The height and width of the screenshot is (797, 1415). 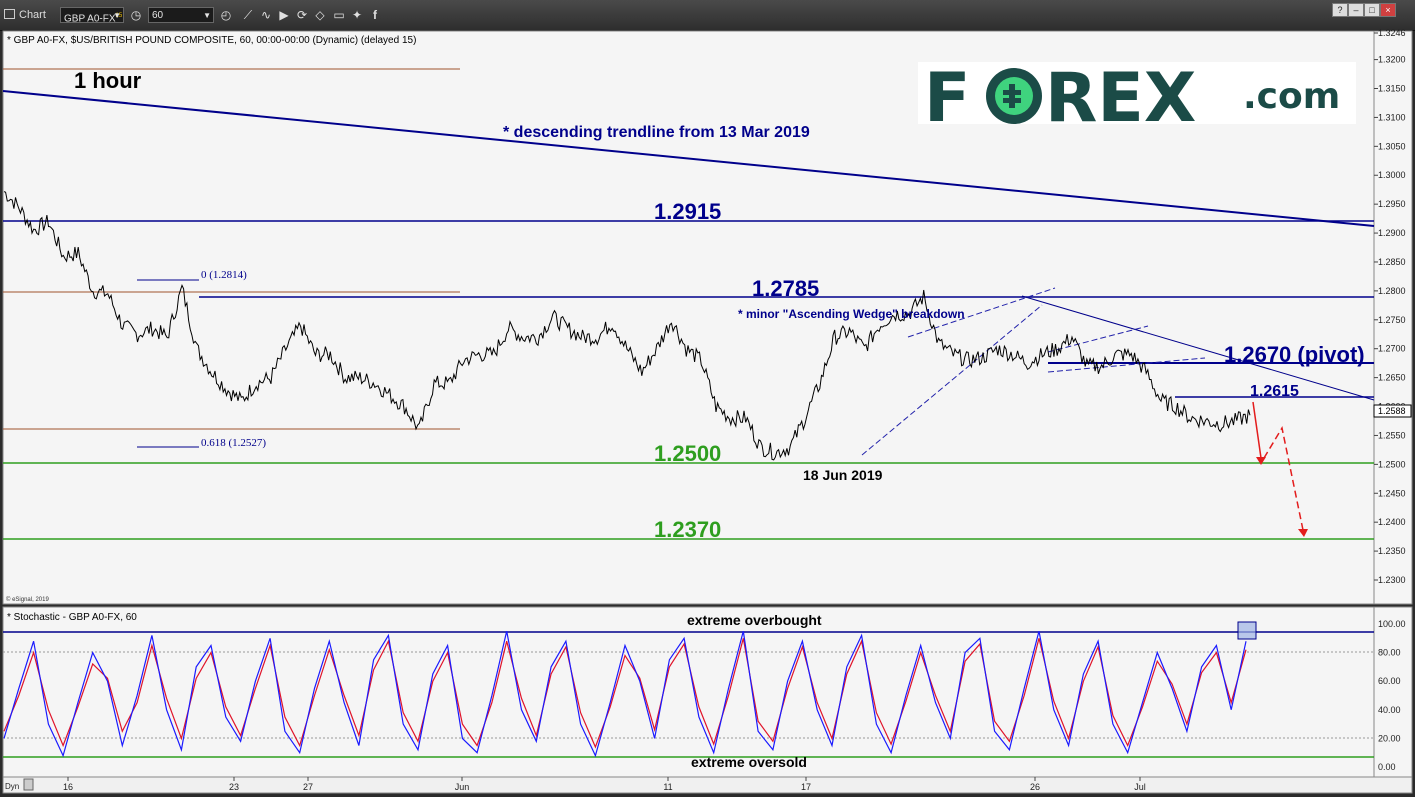 What do you see at coordinates (1389, 681) in the screenshot?
I see `stoch-tick-label: 60.00` at bounding box center [1389, 681].